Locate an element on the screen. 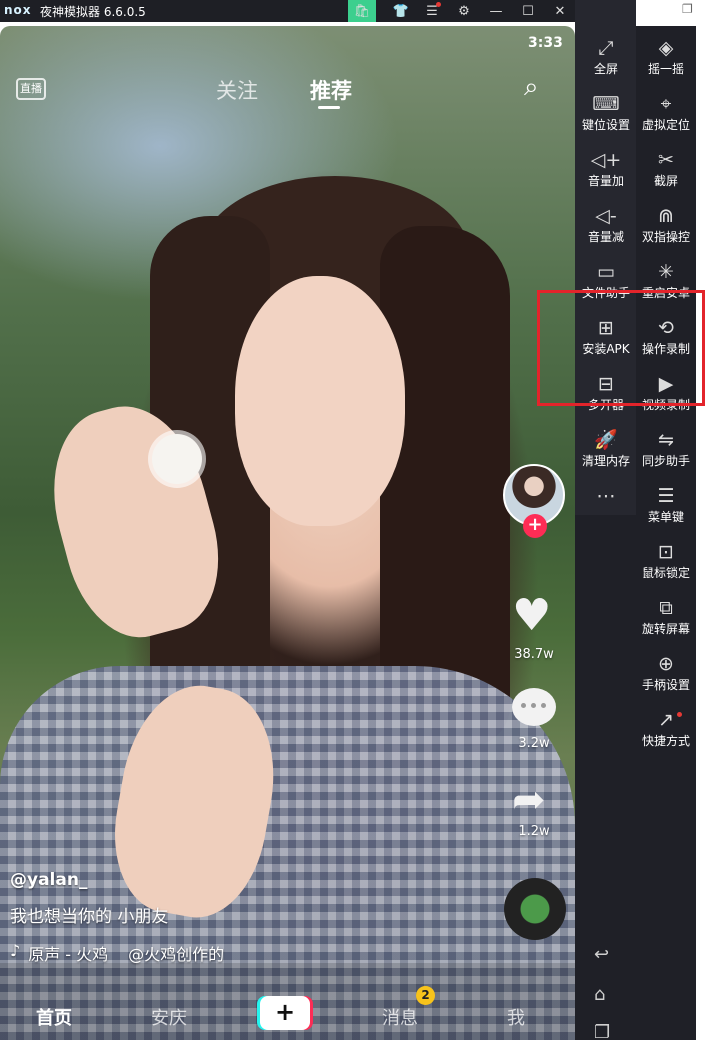 This screenshot has width=706, height=1040. nav-me: 我 is located at coordinates (516, 1017).